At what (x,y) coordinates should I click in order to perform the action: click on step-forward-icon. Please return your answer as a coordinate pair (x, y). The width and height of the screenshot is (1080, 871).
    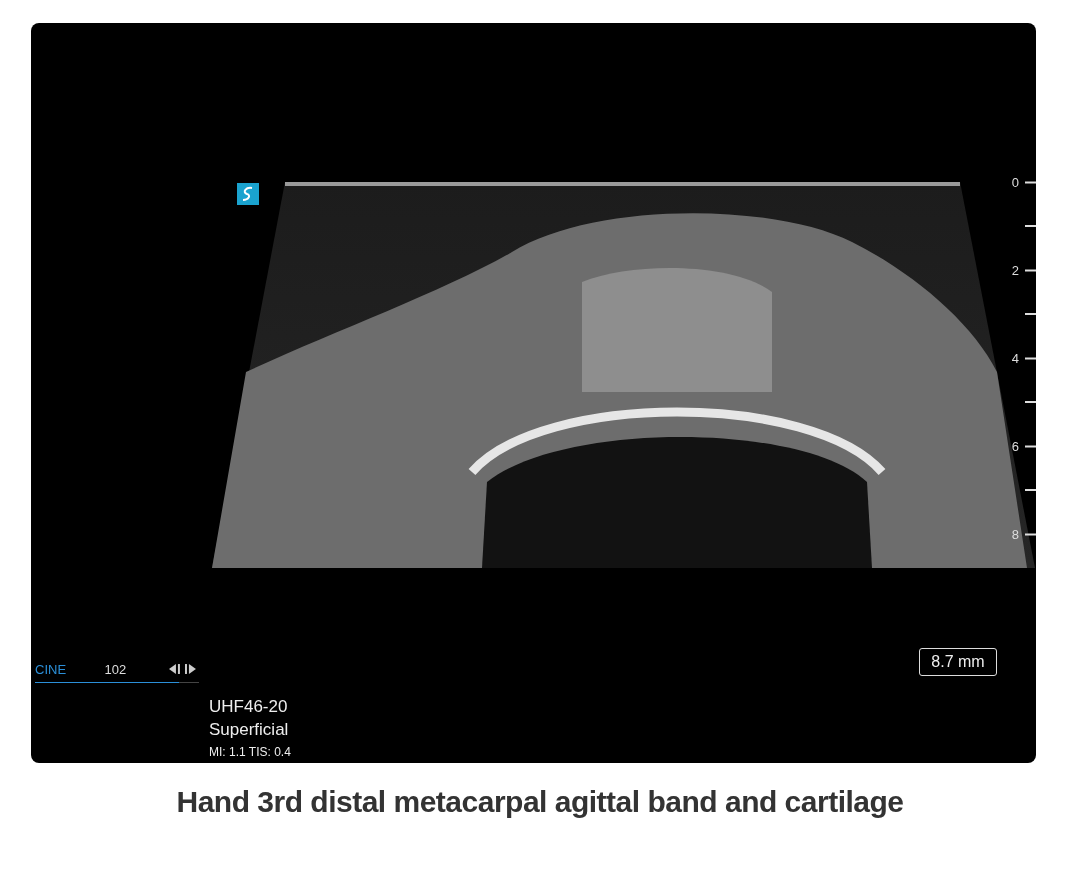
    Looking at the image, I should click on (190, 669).